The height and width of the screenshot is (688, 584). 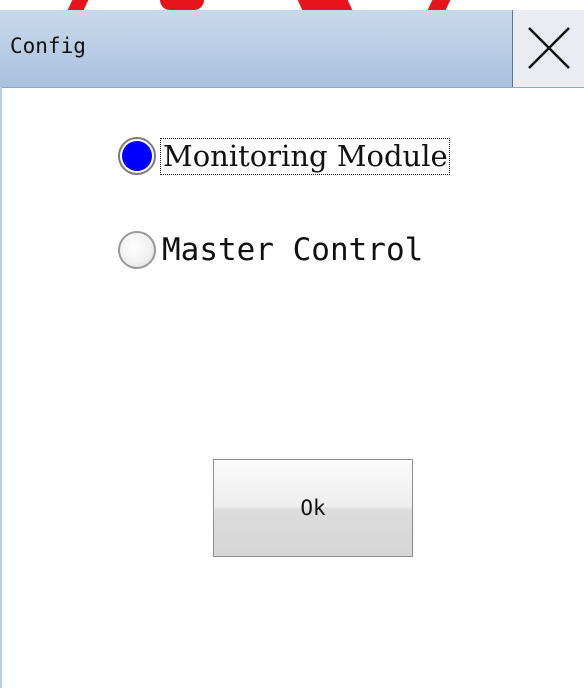 I want to click on close-button, so click(x=548, y=48).